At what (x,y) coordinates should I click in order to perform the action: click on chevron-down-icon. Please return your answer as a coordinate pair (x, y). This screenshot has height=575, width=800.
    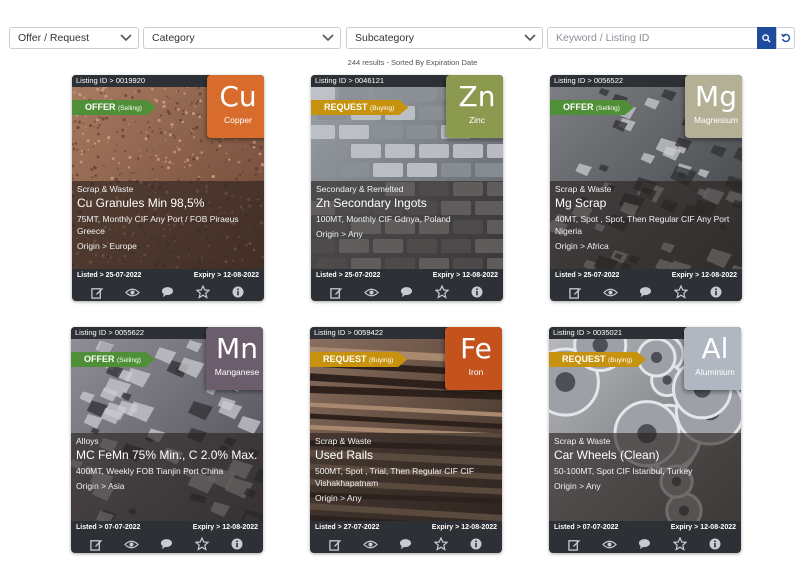
    Looking at the image, I should click on (328, 38).